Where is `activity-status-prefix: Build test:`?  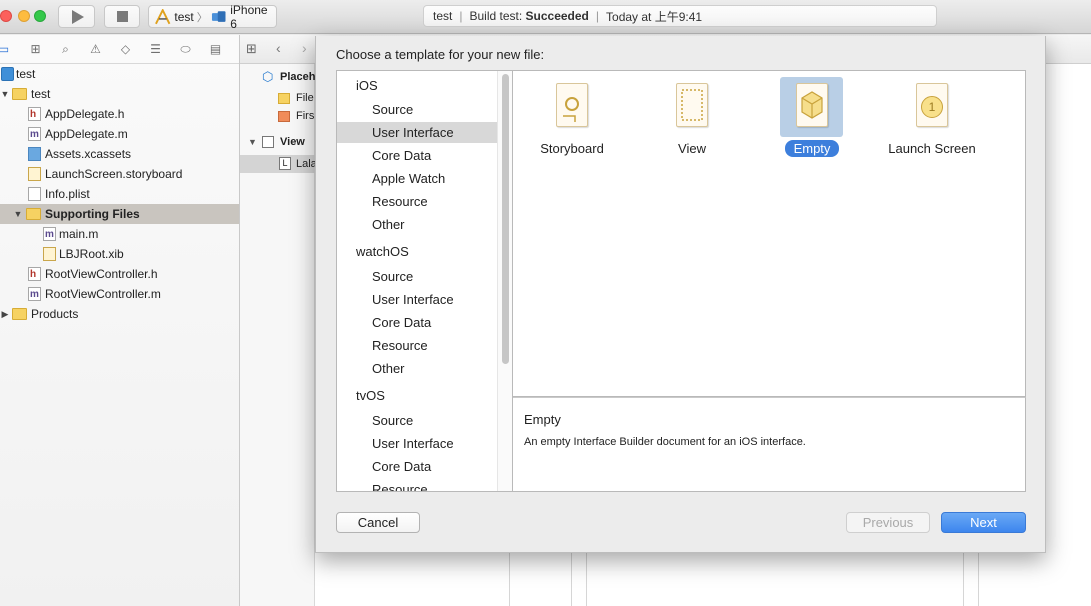
activity-status-prefix: Build test: is located at coordinates (496, 16).